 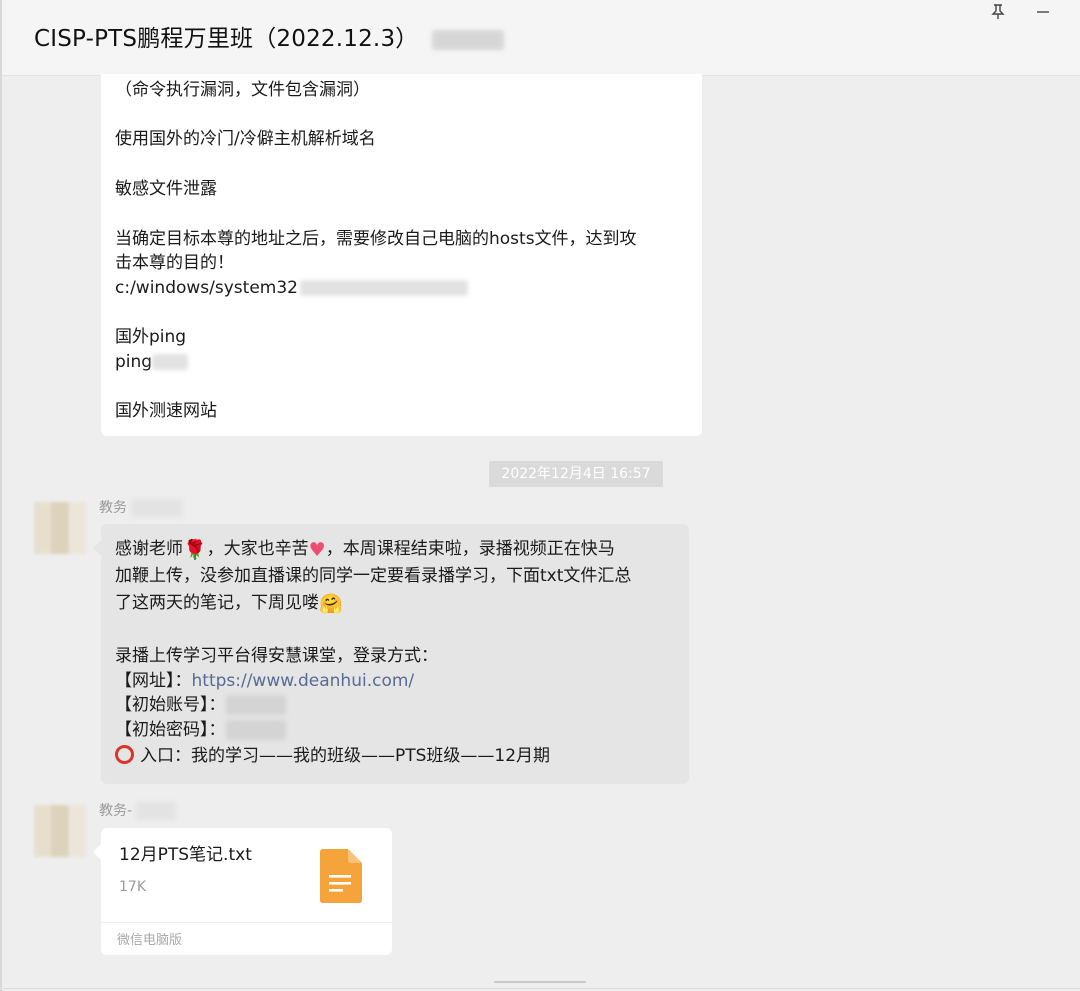 I want to click on message-line: 了这两天的笔记，下周见喽🤗, so click(x=229, y=604).